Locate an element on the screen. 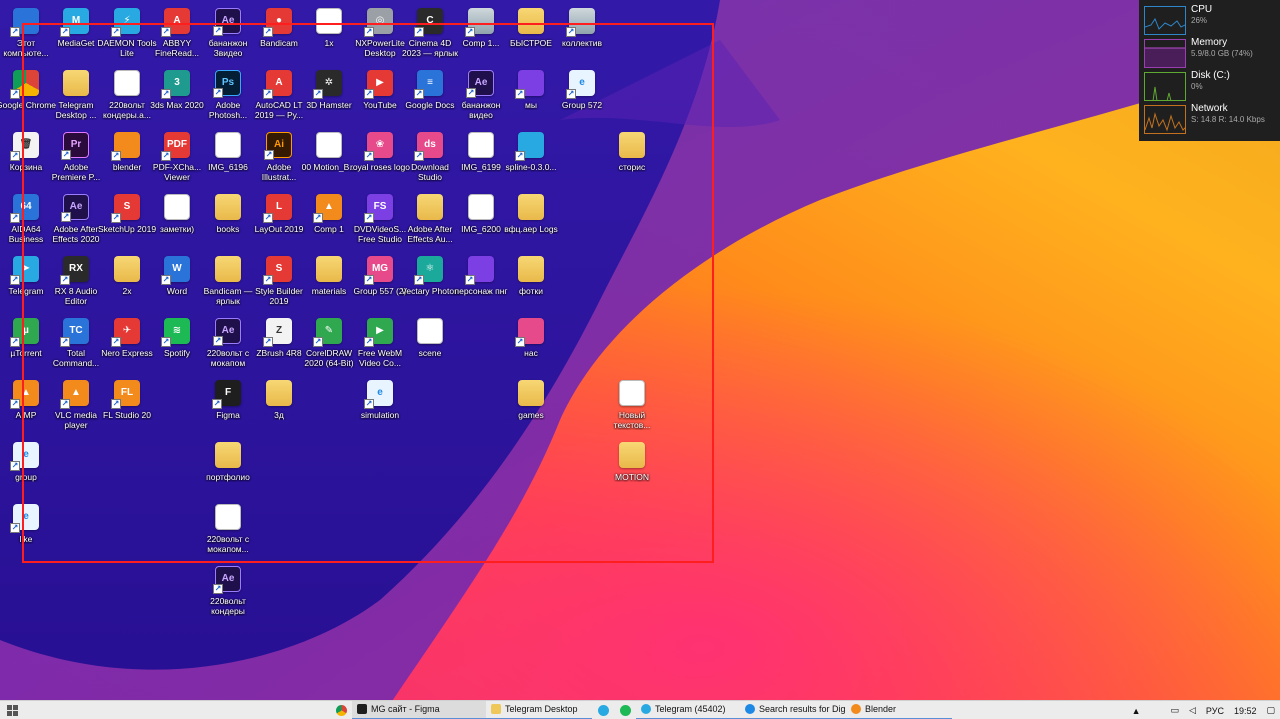  desktop-icon-aida64: 64 ↗ AIDA64 Business is located at coordinates (26, 221).